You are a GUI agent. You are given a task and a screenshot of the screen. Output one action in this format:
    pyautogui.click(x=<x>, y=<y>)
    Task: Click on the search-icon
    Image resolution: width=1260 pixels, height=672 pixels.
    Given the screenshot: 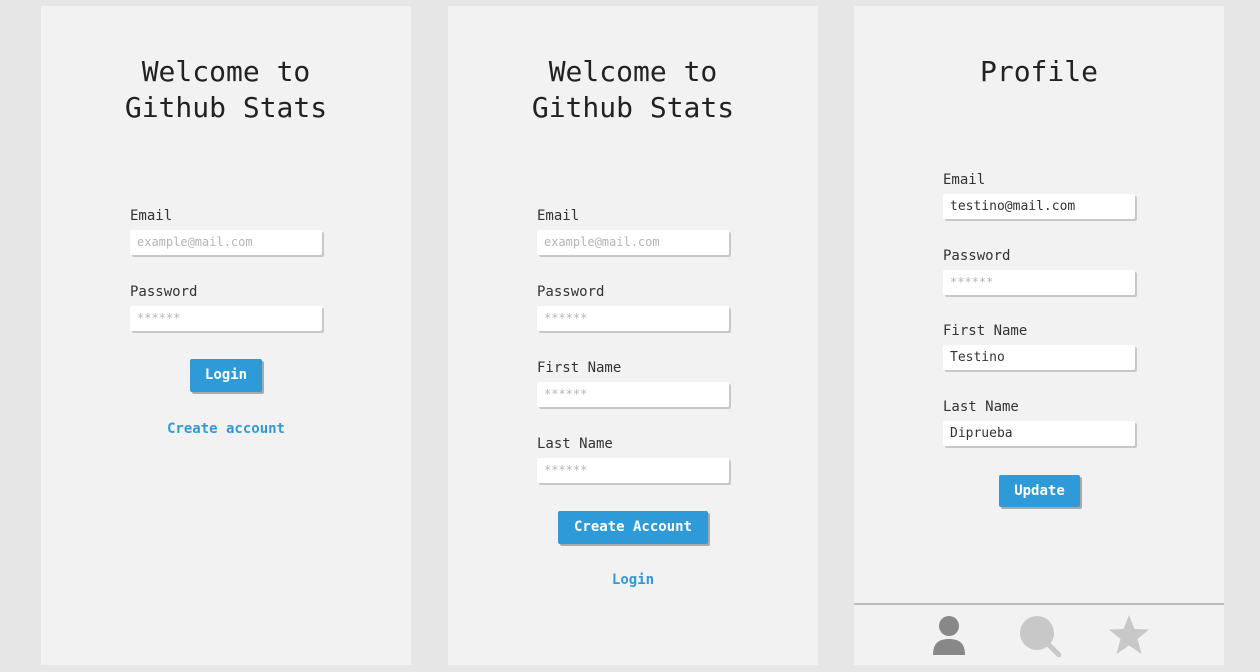 What is the action you would take?
    pyautogui.click(x=1041, y=637)
    